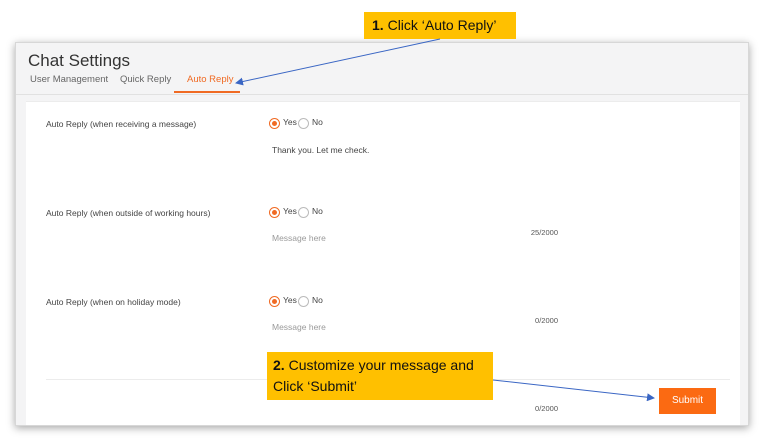 The width and height of the screenshot is (765, 439). I want to click on message-field-receiving-message: Thank you. Let me check., so click(412, 165).